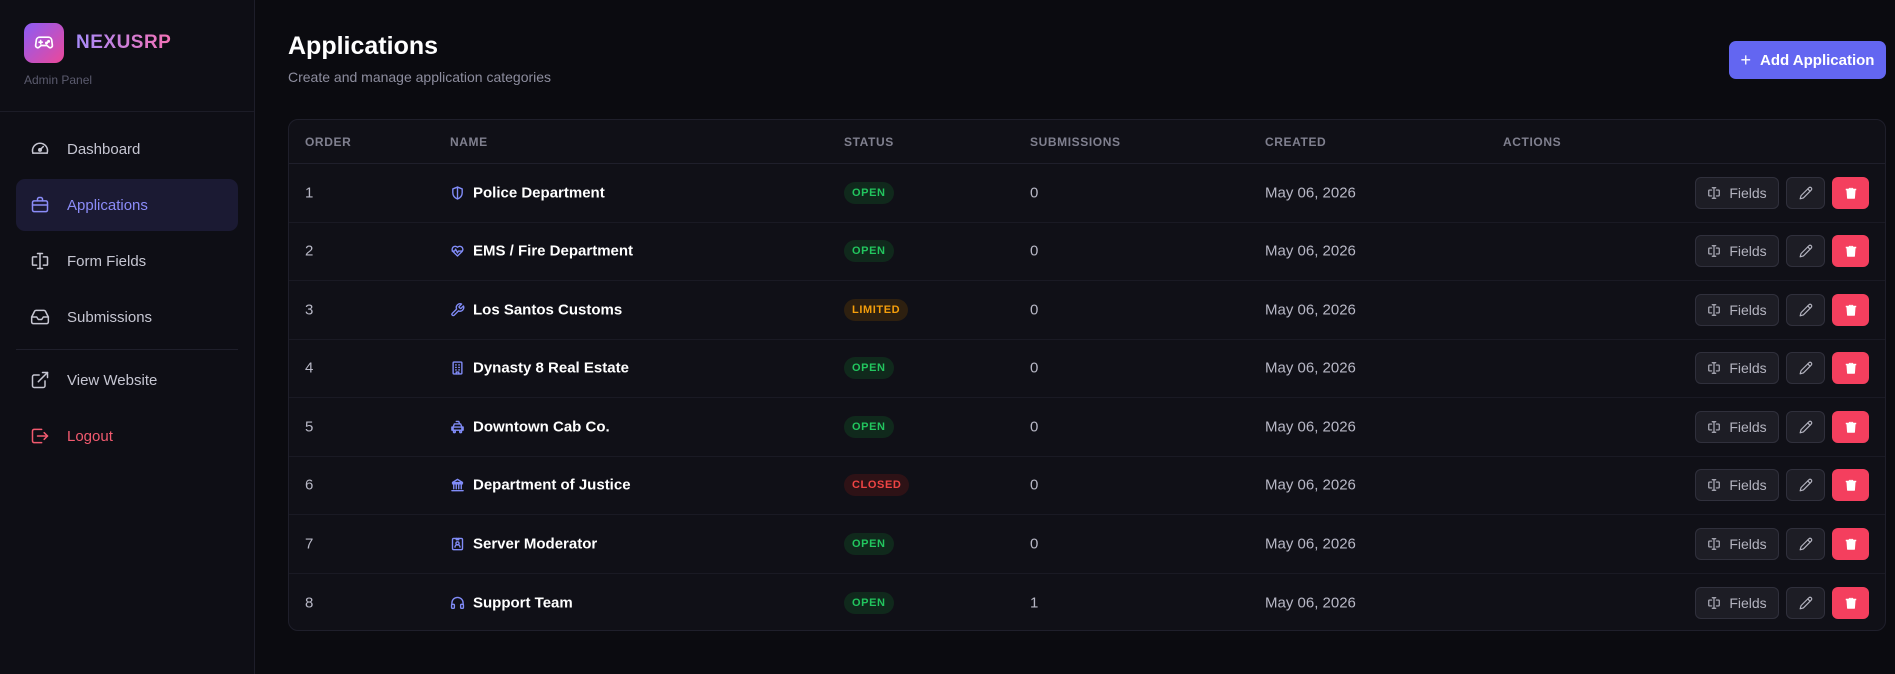 The height and width of the screenshot is (674, 1895). I want to click on column-header-order: ORDER, so click(328, 142).